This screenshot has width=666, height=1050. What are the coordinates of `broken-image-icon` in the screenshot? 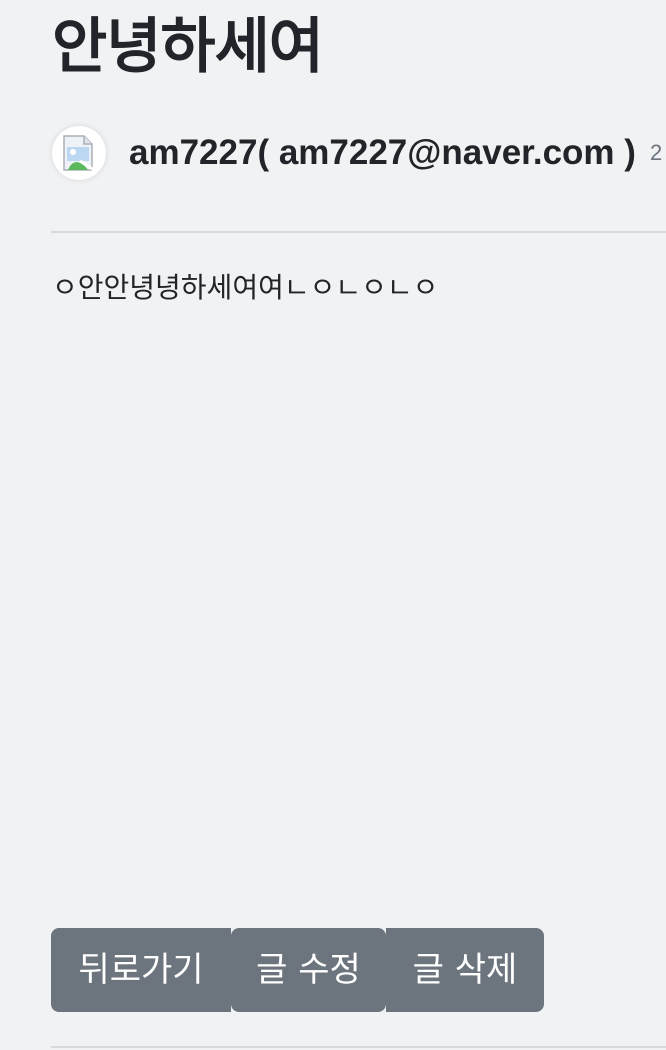 It's located at (79, 153).